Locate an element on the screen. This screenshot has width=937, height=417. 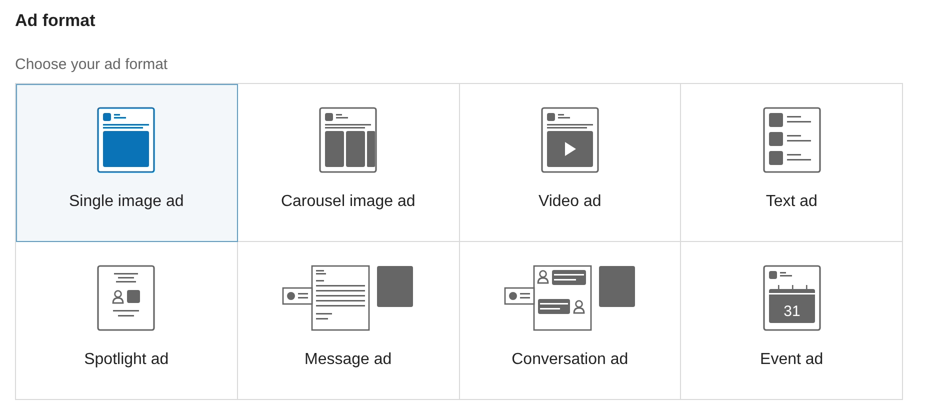
section-subheading: Choose your ad format is located at coordinates (91, 65).